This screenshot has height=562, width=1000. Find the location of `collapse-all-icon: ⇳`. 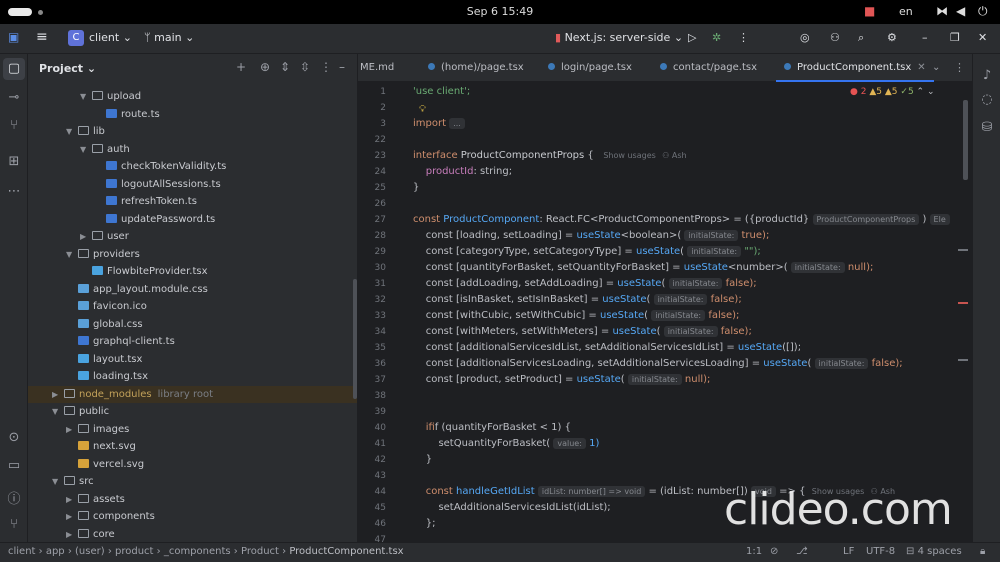

collapse-all-icon: ⇳ is located at coordinates (305, 67).